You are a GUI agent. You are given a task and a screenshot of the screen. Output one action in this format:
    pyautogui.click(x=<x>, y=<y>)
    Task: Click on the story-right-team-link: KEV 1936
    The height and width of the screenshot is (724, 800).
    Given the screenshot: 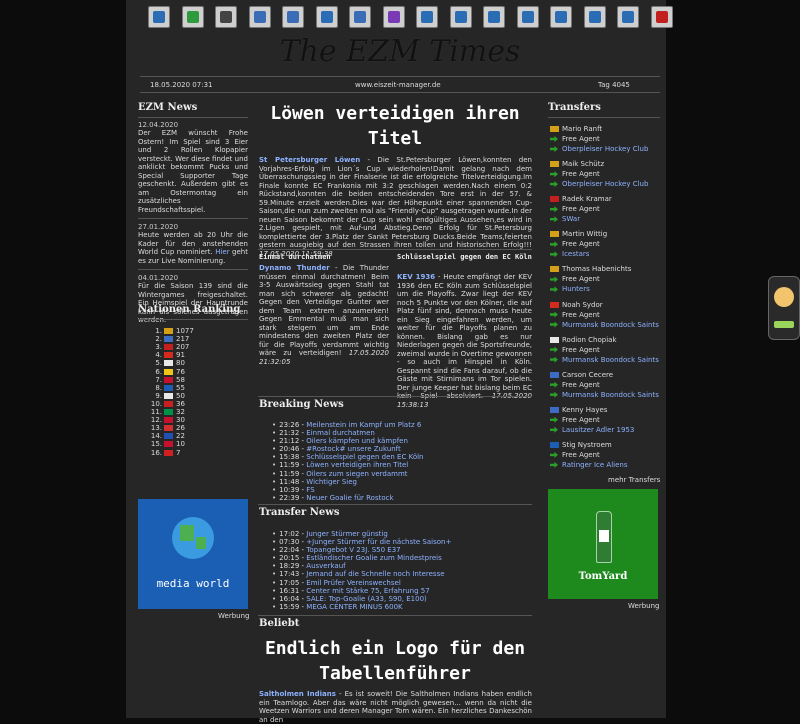 What is the action you would take?
    pyautogui.click(x=416, y=277)
    